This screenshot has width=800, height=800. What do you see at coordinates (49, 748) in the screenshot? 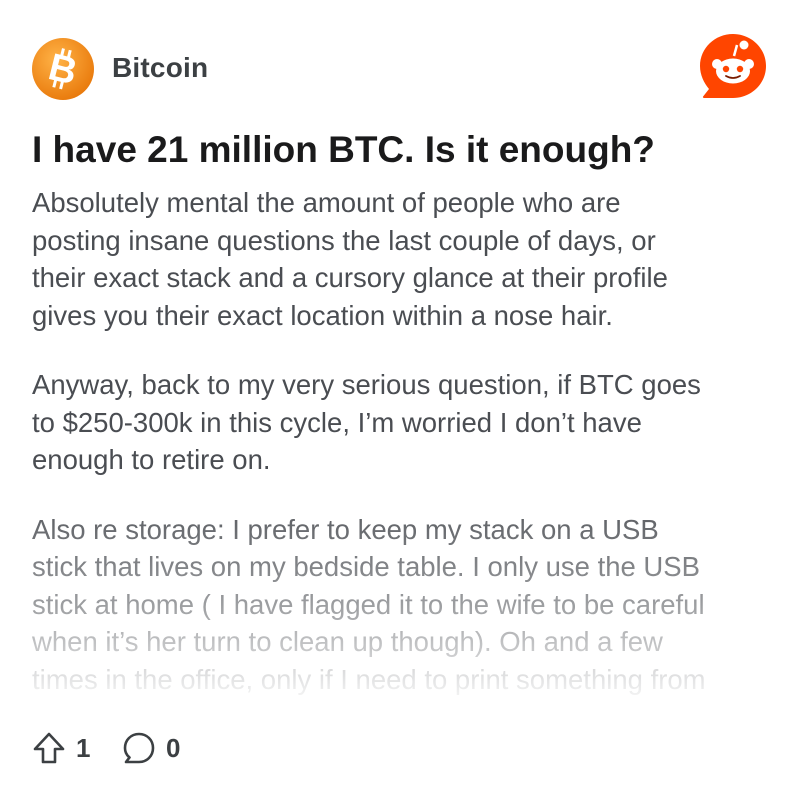
I see `upvote-arrow-icon` at bounding box center [49, 748].